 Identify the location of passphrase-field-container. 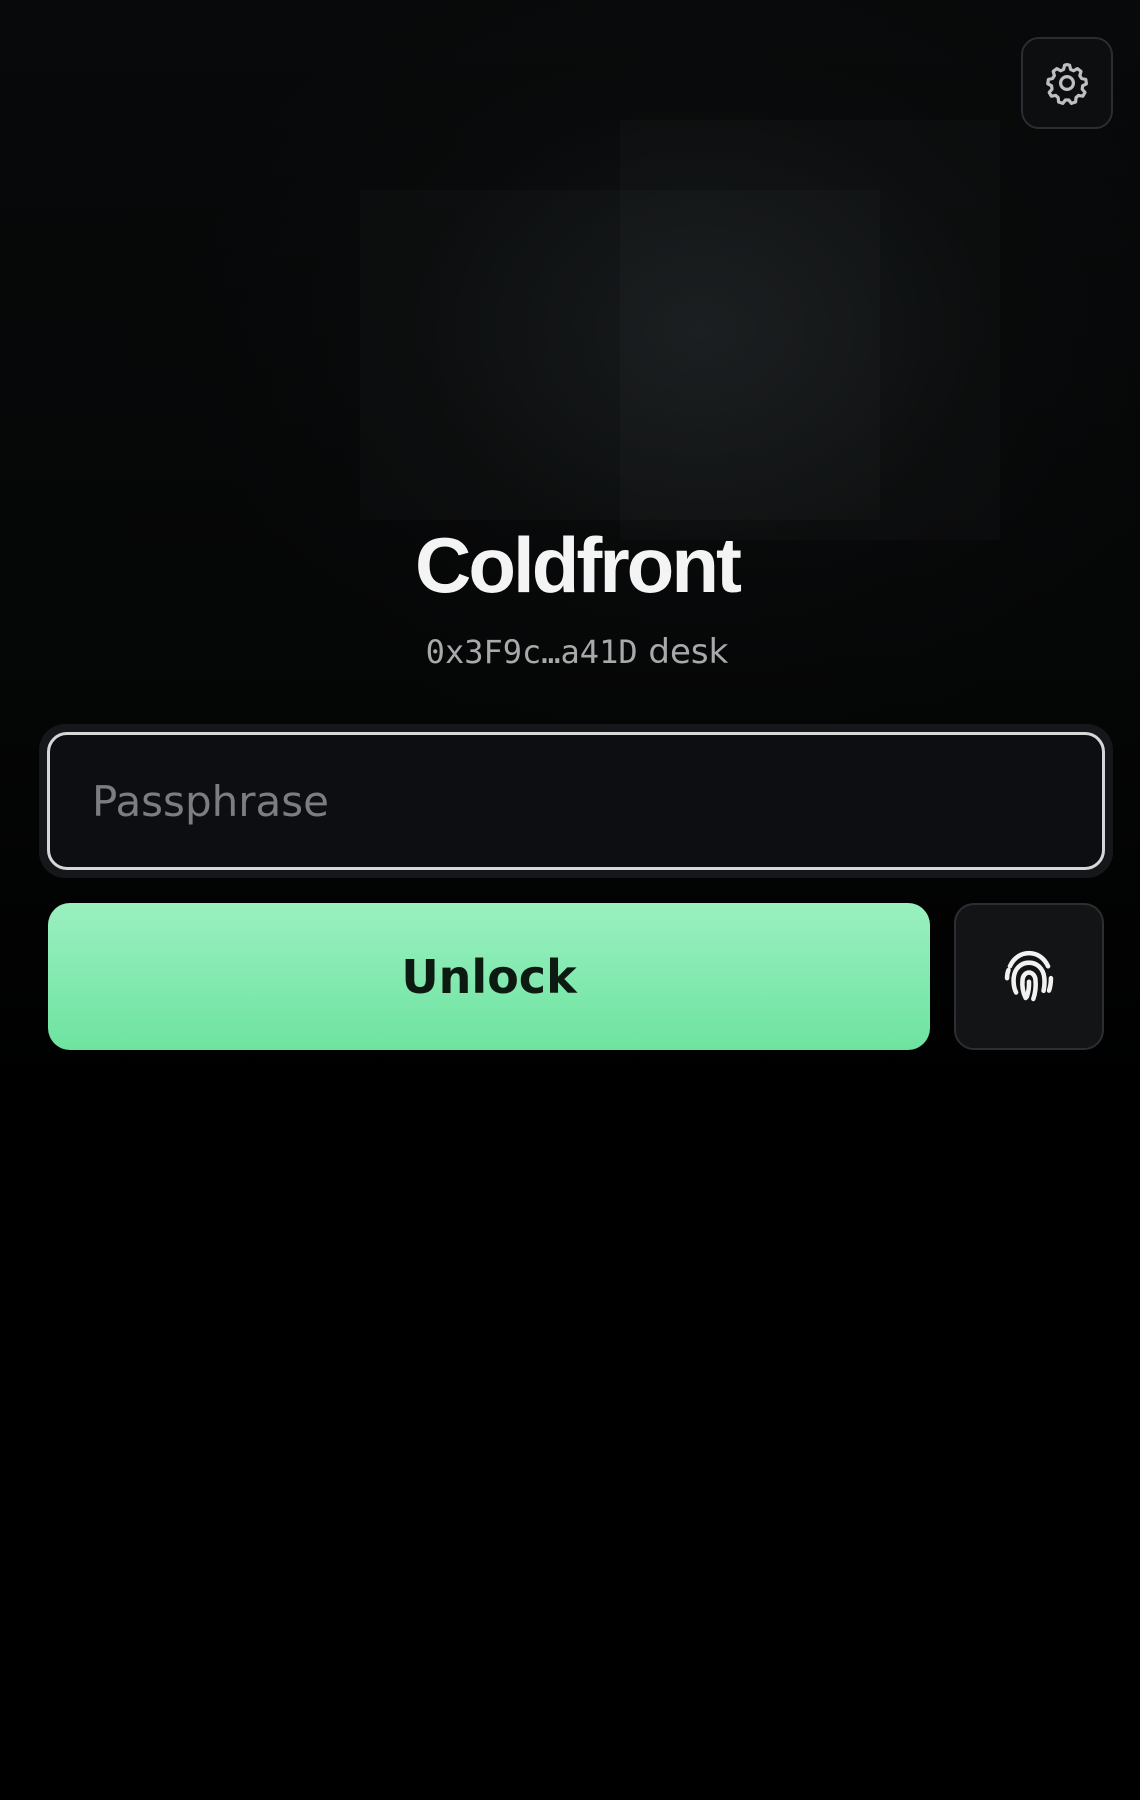
(576, 801).